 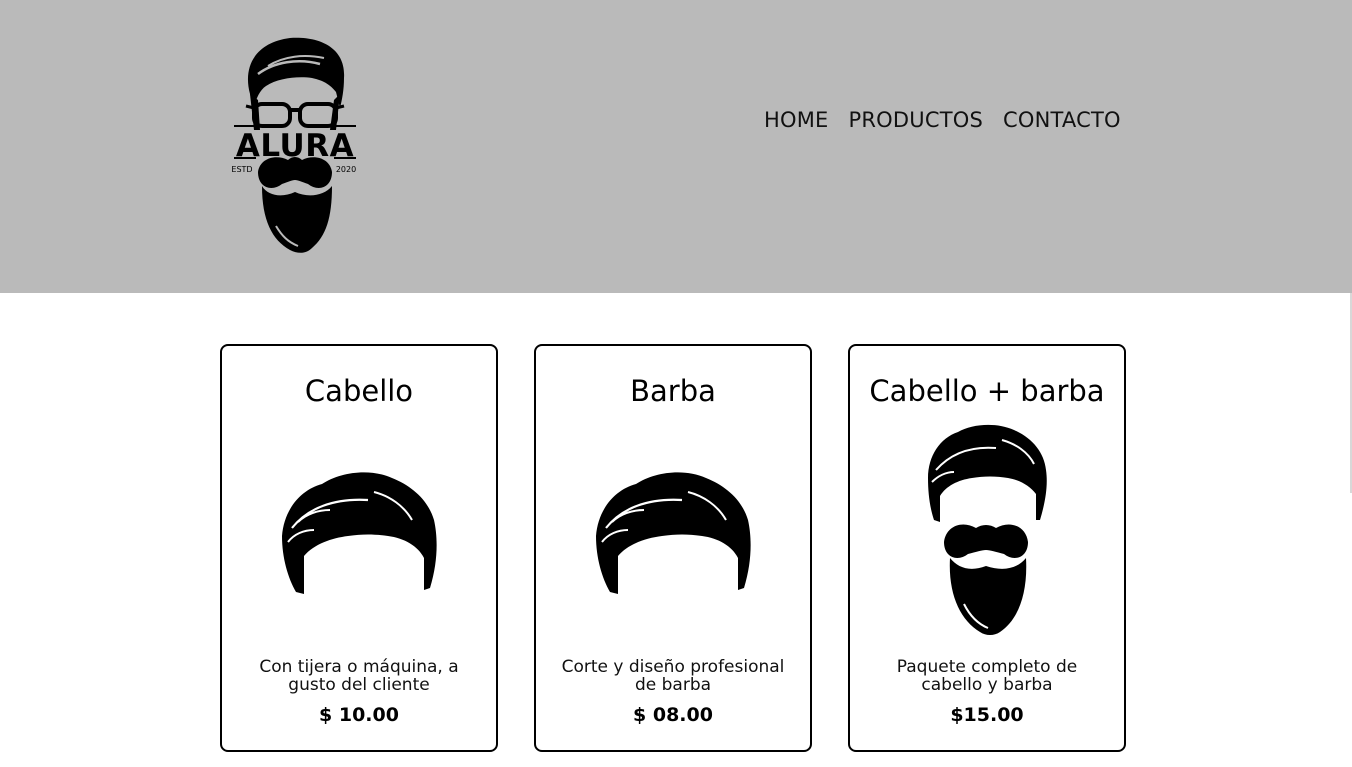 I want to click on nav-contacto-link: CONTACTO, so click(x=1062, y=120).